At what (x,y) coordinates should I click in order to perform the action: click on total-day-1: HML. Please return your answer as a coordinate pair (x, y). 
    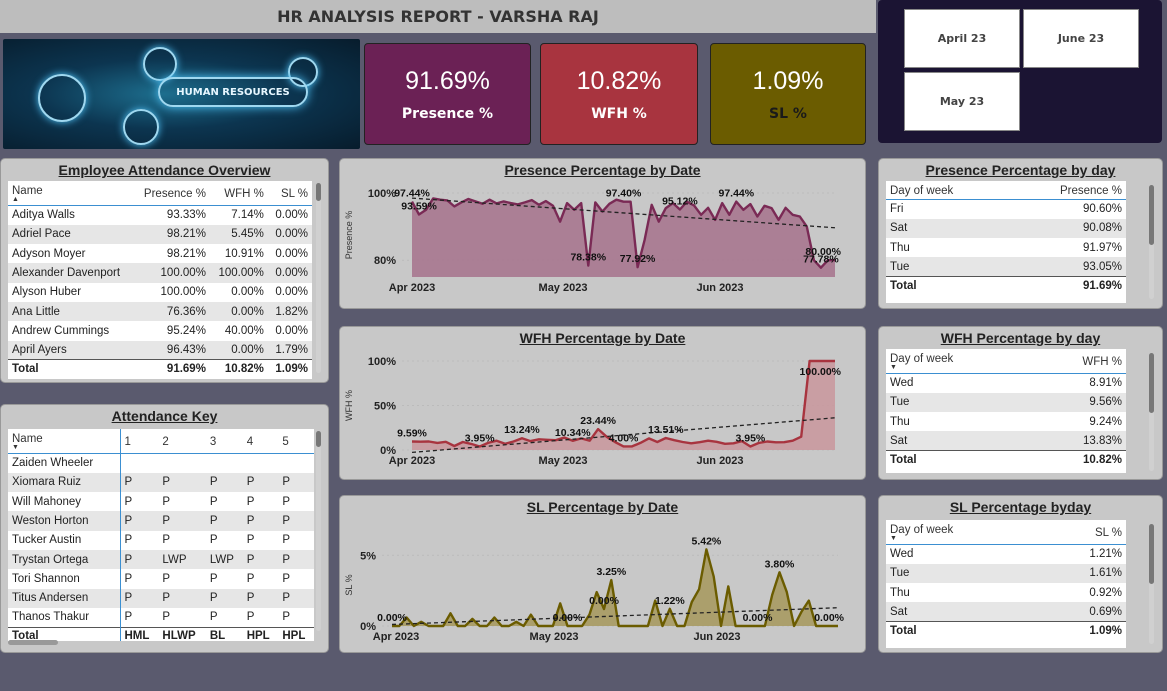
    Looking at the image, I should click on (139, 633).